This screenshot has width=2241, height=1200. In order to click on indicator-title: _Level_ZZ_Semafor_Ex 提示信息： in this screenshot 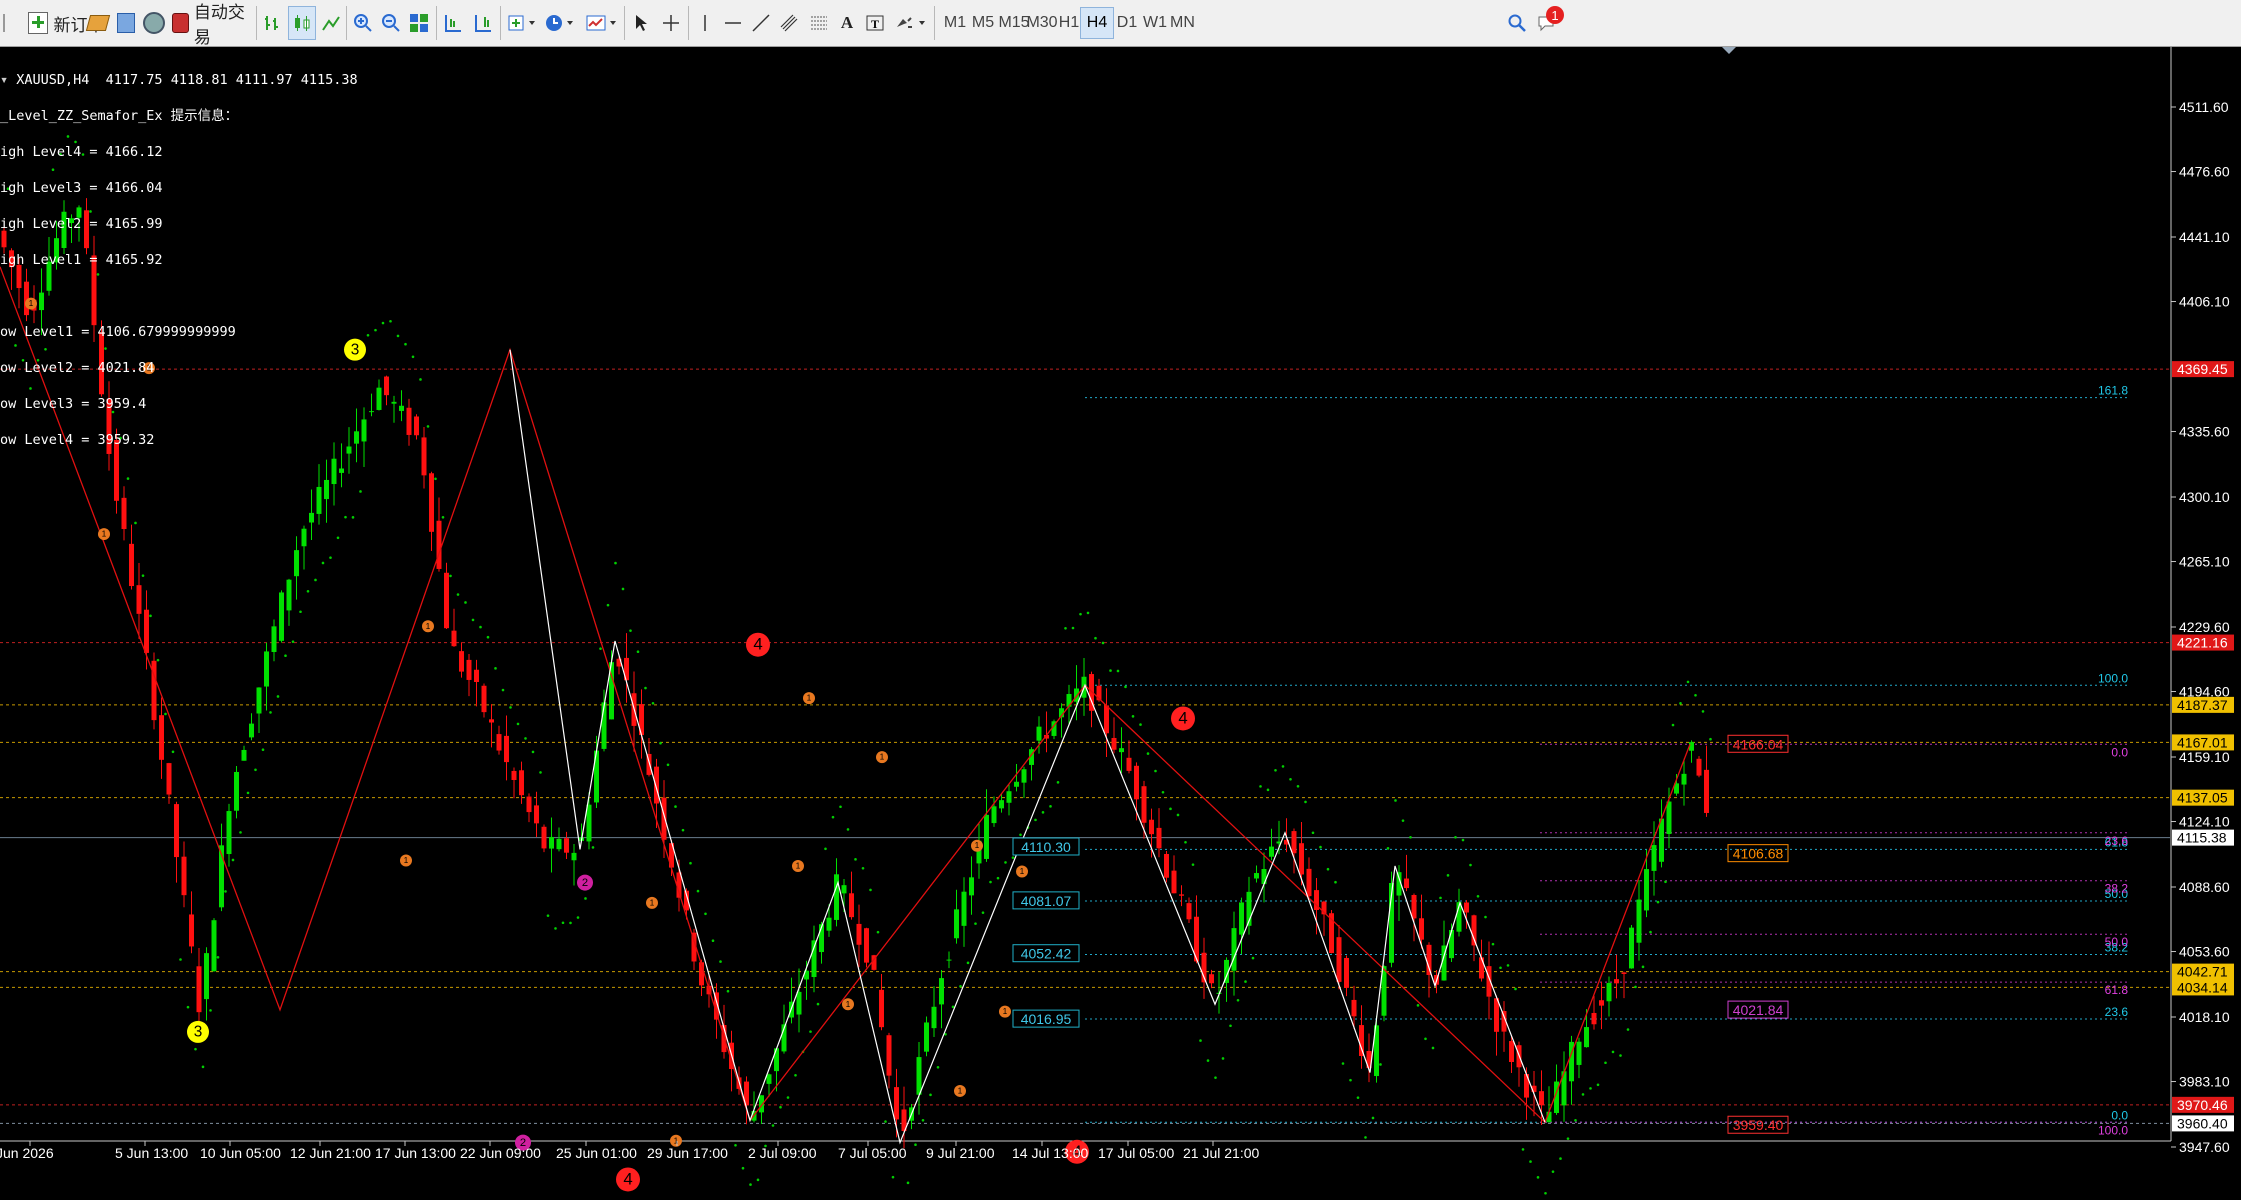, I will do `click(119, 116)`.